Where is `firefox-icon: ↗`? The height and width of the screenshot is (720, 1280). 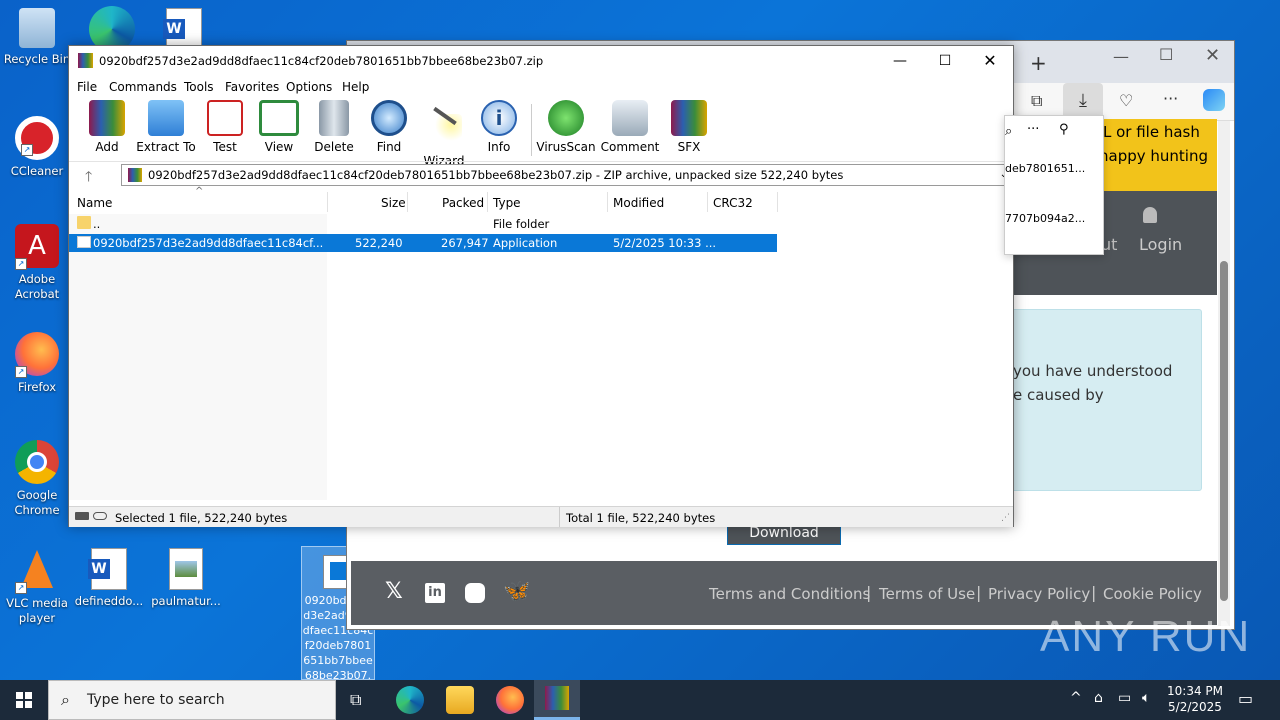 firefox-icon: ↗ is located at coordinates (37, 355).